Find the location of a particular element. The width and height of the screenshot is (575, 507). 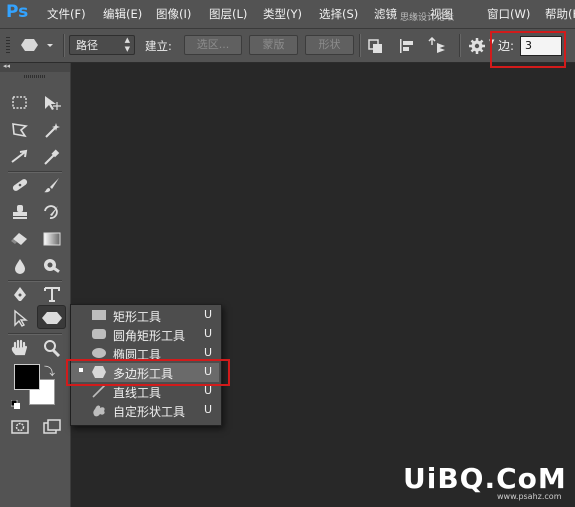

chevron-down-icon is located at coordinates (50, 45).